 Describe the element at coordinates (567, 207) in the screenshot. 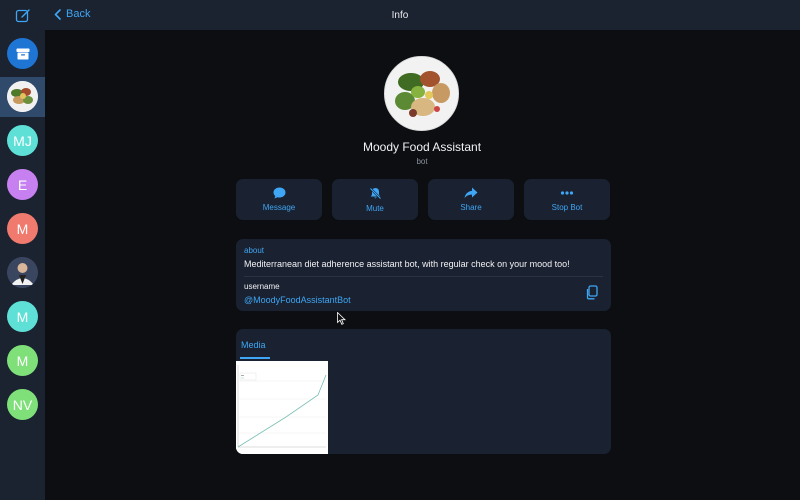

I see `stop-bot-label: Stop Bot` at that location.